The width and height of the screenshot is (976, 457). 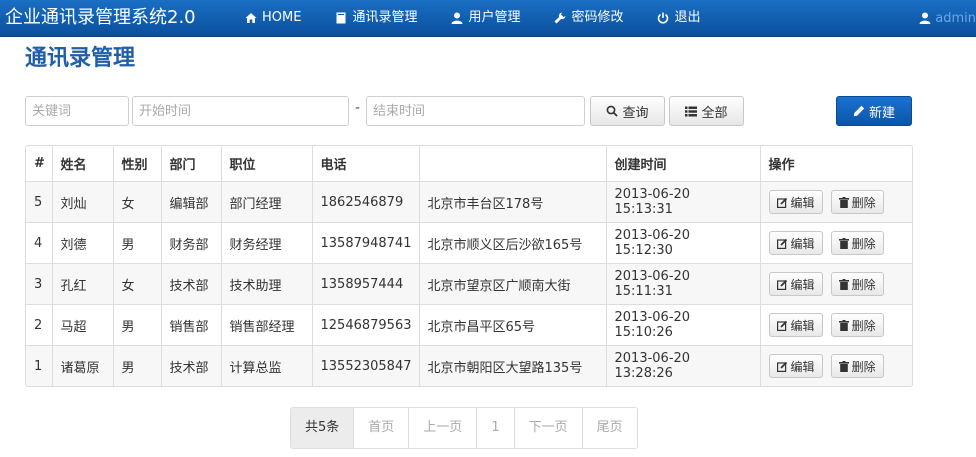 I want to click on user-icon, so click(x=925, y=18).